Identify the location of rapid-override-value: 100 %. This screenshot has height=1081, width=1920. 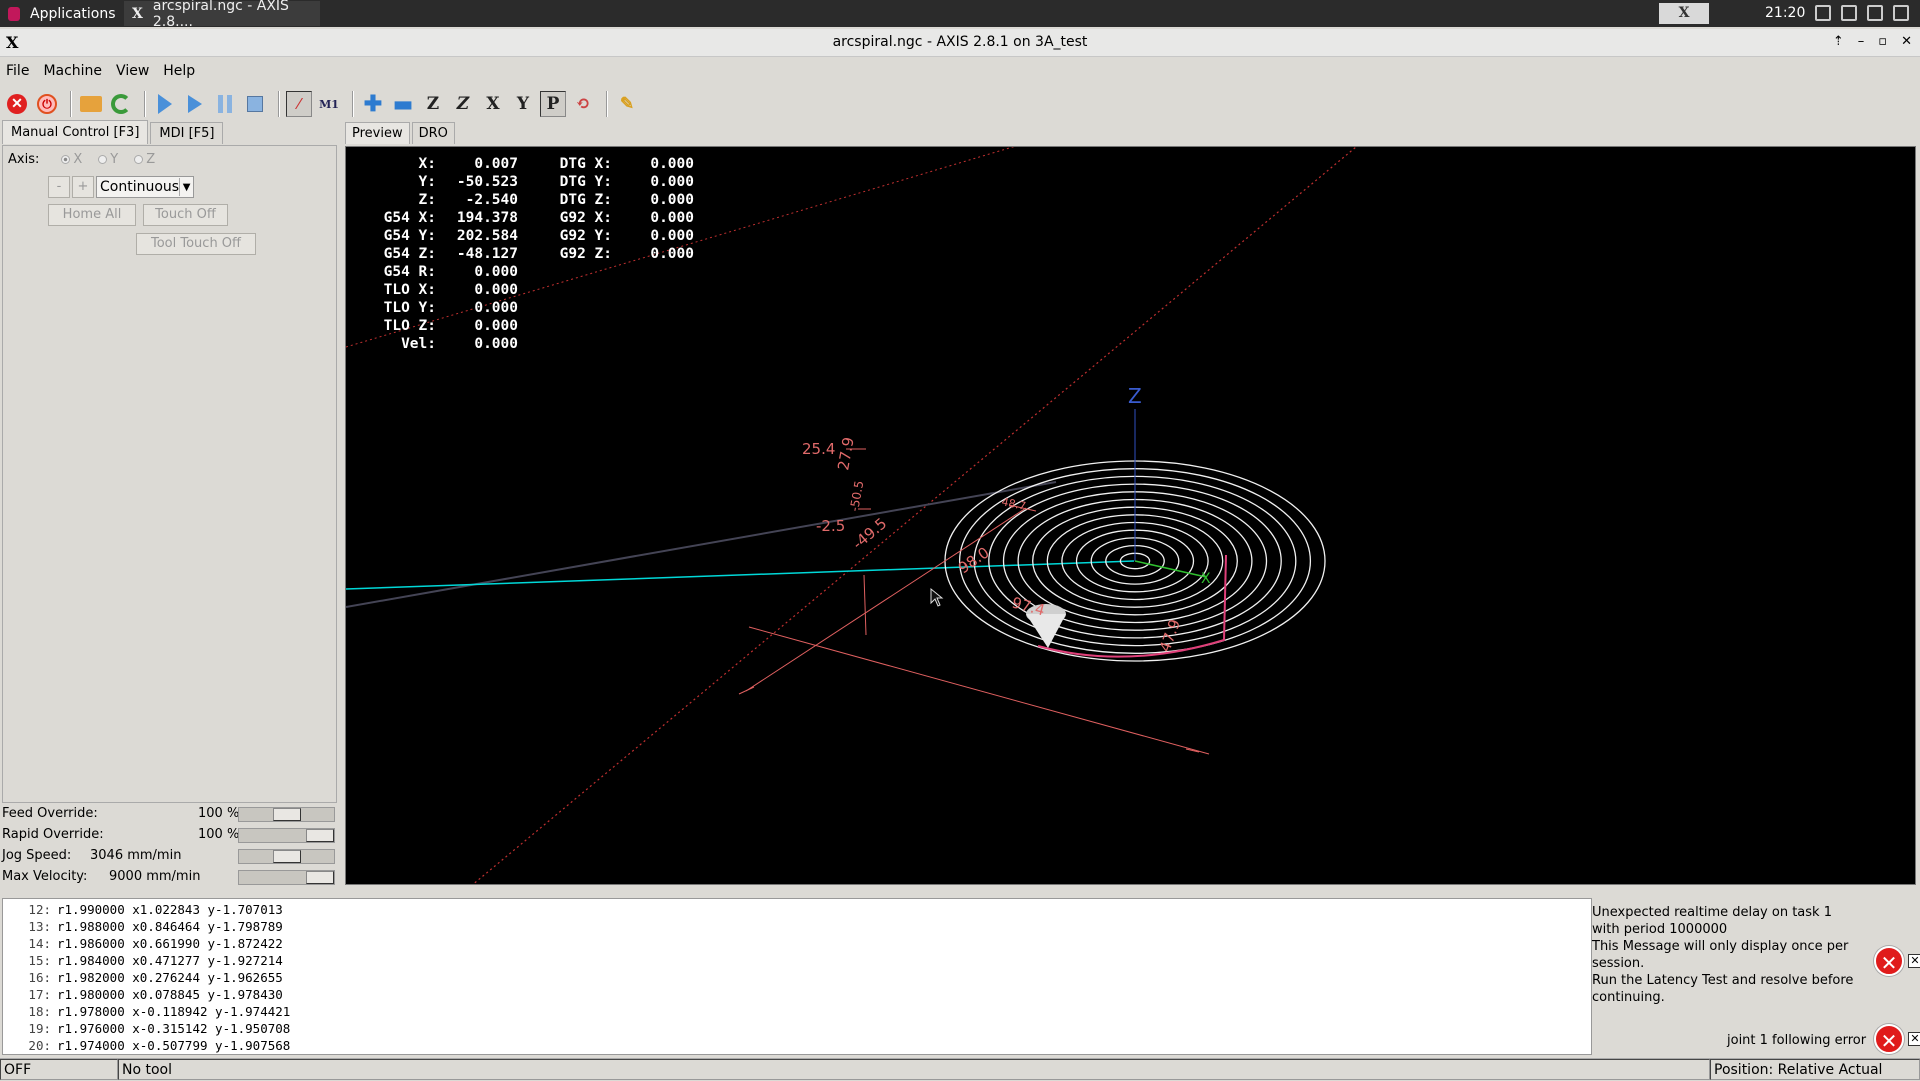
(219, 834).